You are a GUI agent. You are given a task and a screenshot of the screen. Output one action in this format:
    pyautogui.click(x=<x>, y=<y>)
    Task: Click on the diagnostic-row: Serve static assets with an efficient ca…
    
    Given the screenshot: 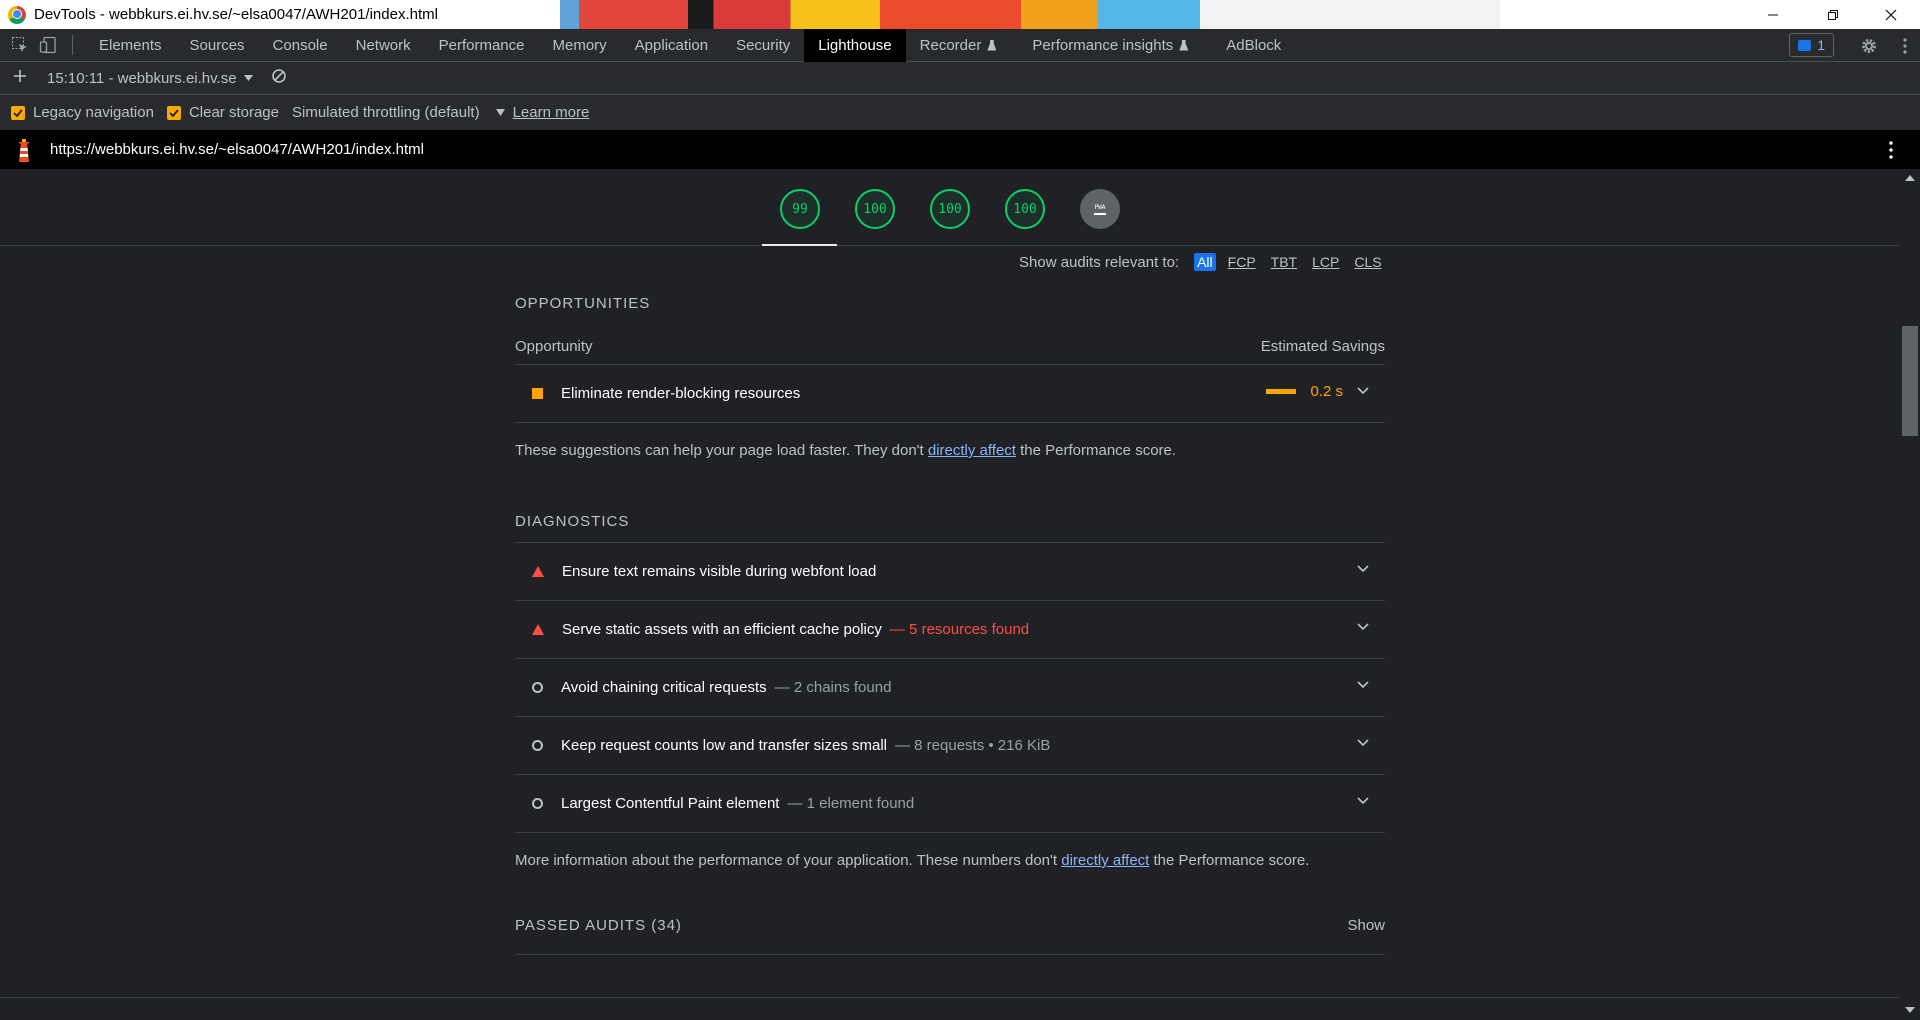 What is the action you would take?
    pyautogui.click(x=950, y=629)
    